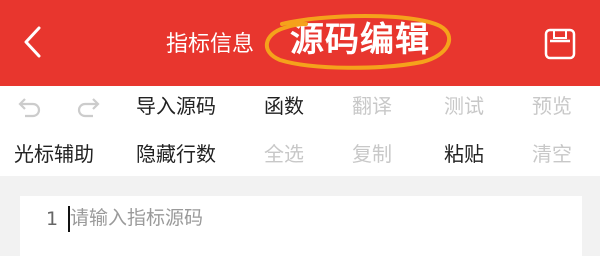  Describe the element at coordinates (284, 154) in the screenshot. I see `select-all-button: 全选` at that location.